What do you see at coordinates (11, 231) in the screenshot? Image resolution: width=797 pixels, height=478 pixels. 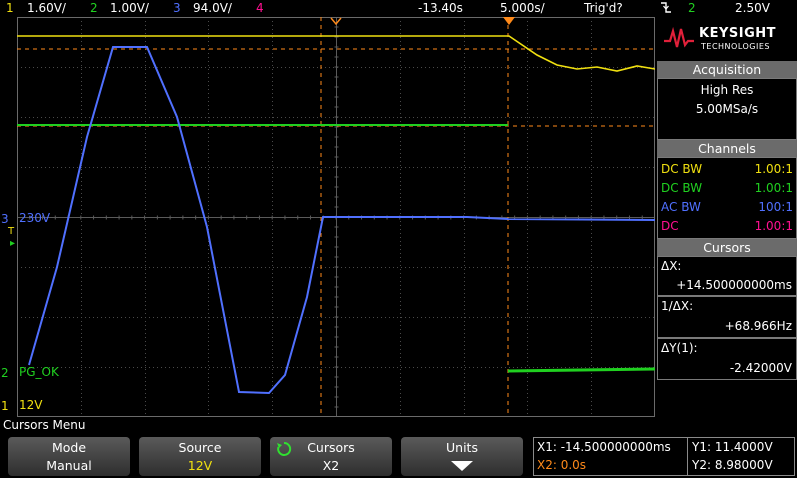 I see `ch1-trigger-marker-icon: T` at bounding box center [11, 231].